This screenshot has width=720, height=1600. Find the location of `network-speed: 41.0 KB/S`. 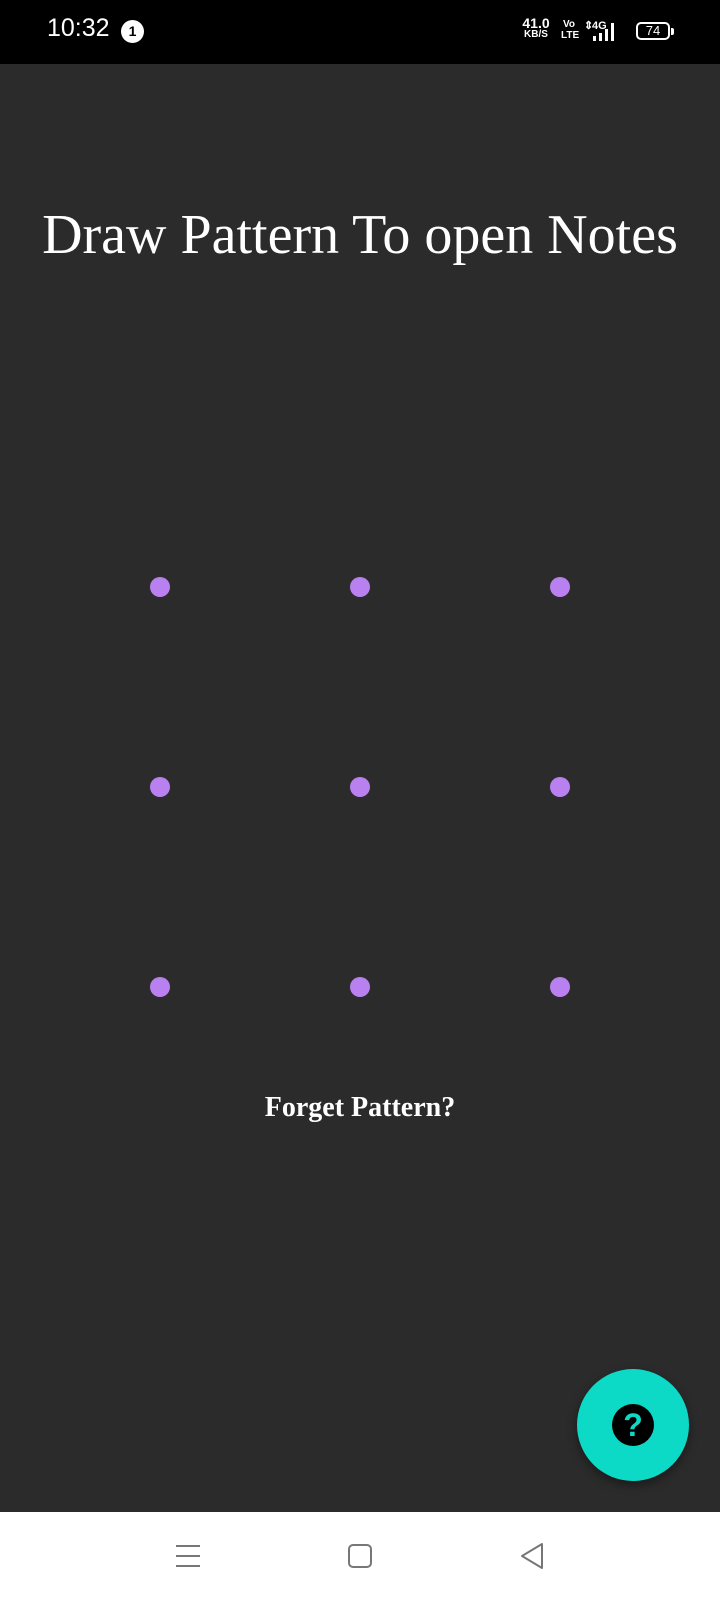

network-speed: 41.0 KB/S is located at coordinates (536, 27).